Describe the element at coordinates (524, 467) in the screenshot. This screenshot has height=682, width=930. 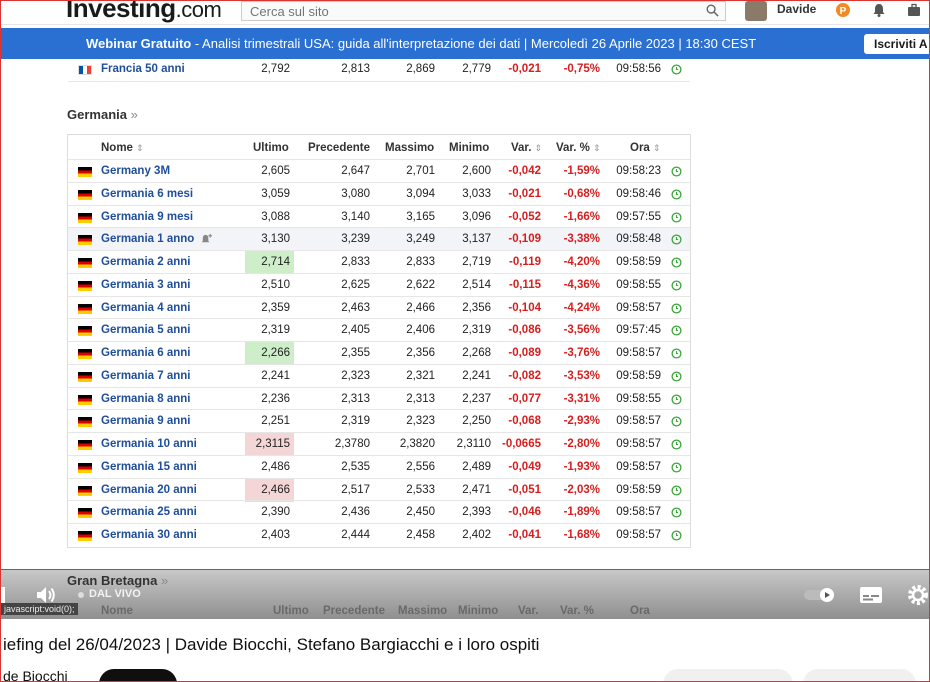
I see `cell-var: -0,049` at that location.